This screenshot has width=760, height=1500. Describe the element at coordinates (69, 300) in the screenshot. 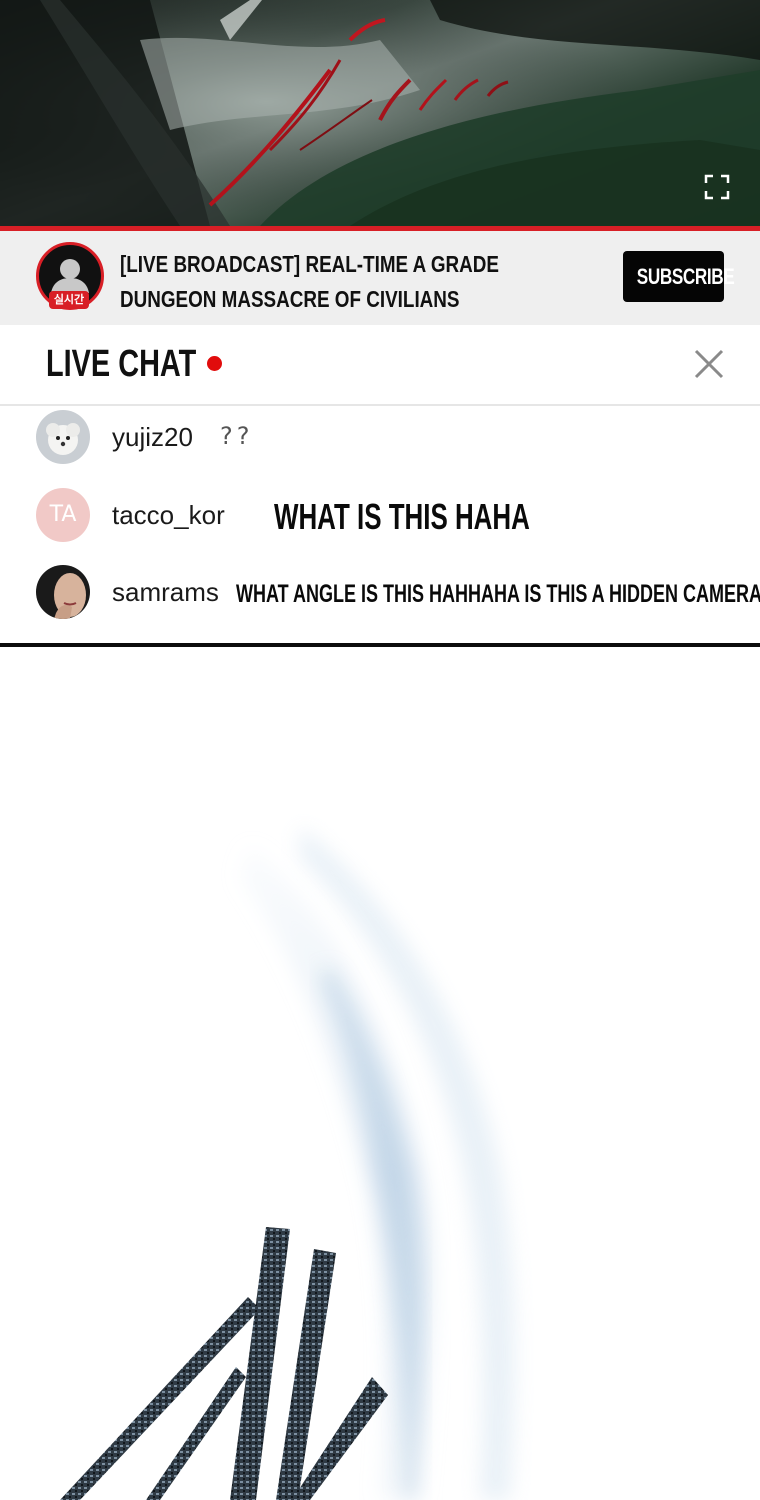

I see `live-badge: 실시간` at that location.